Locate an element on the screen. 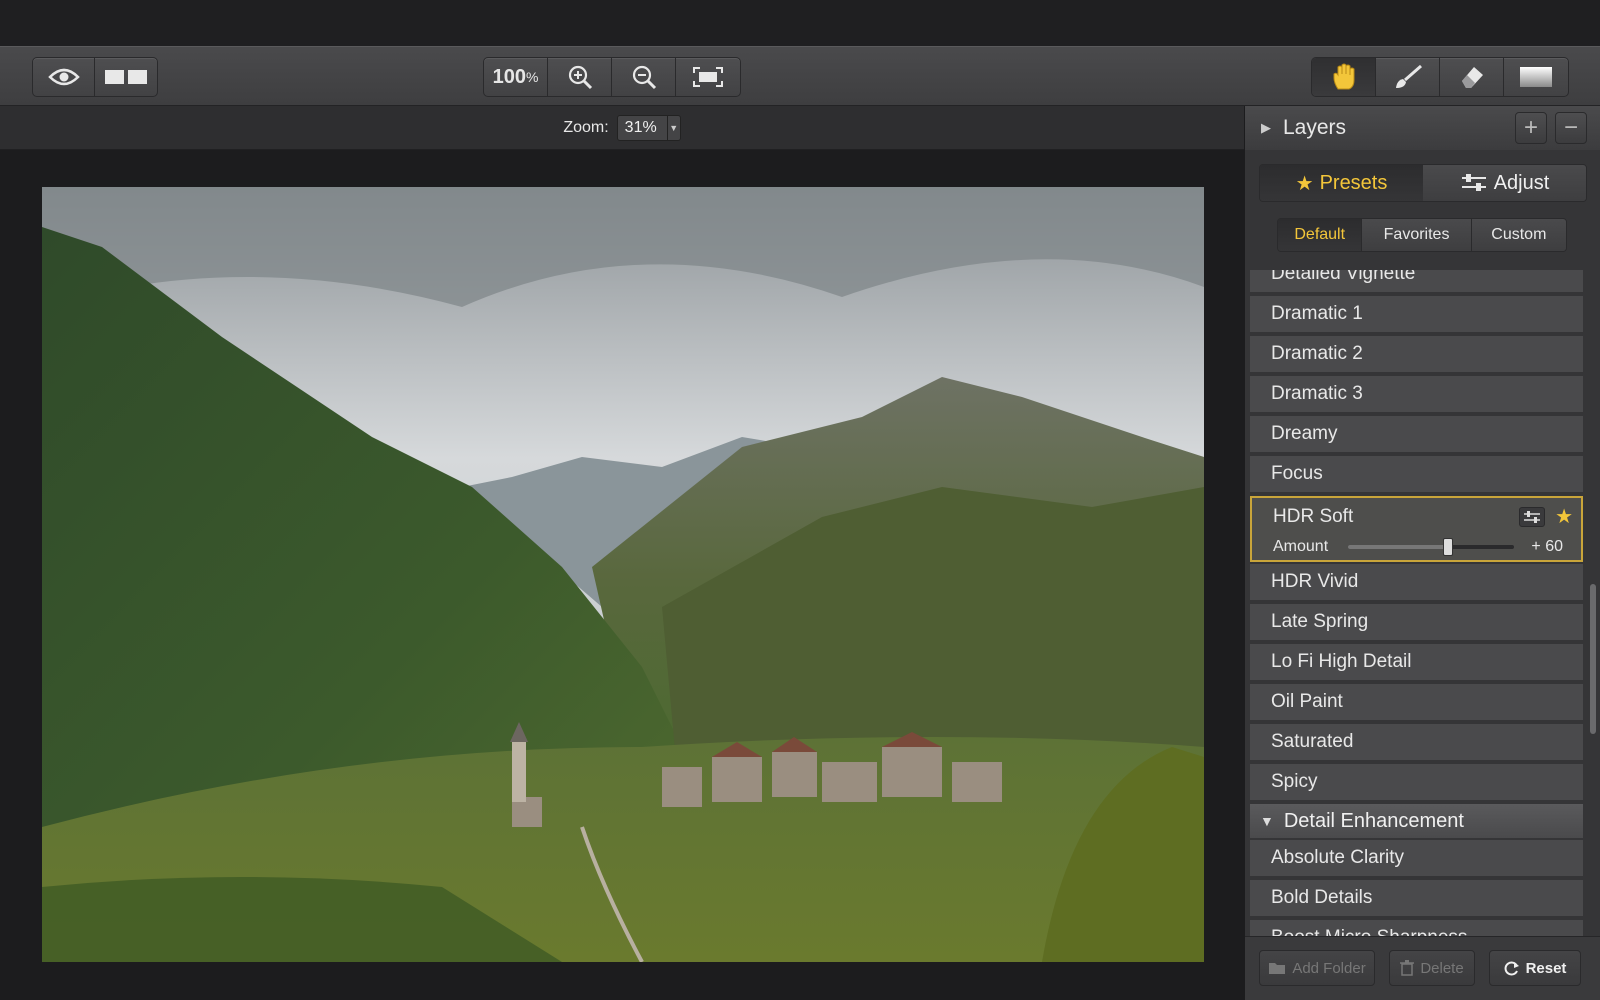  preset-item: Boost Micro Sharpness is located at coordinates (1416, 928).